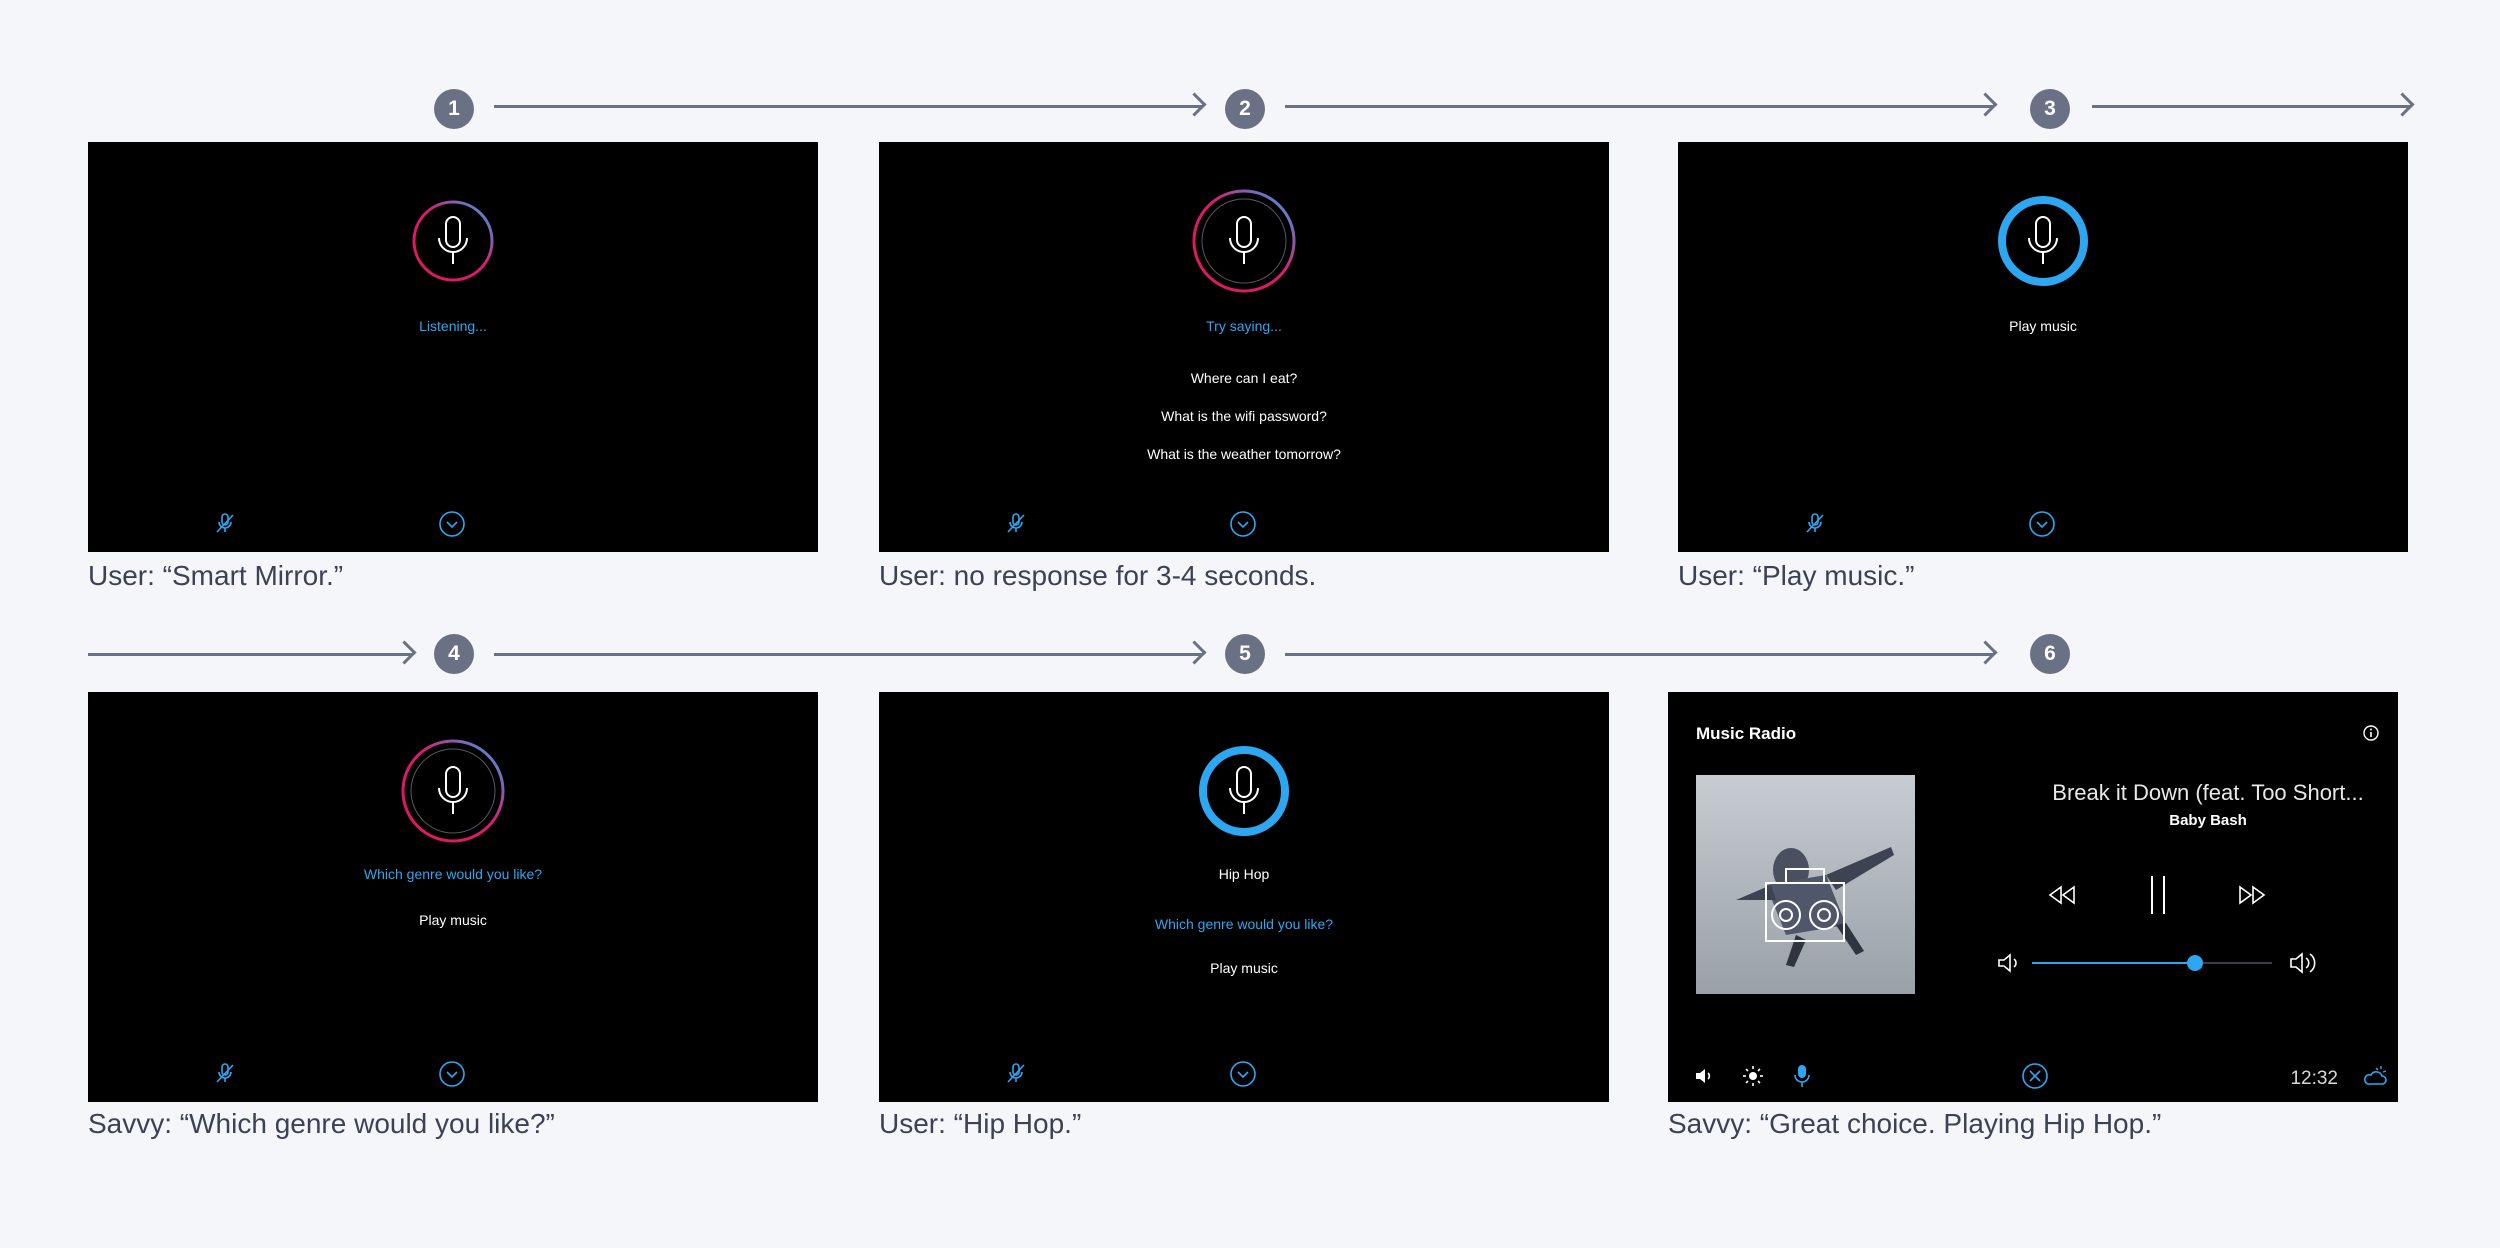  I want to click on transcript-text: Hip Hop, so click(1244, 874).